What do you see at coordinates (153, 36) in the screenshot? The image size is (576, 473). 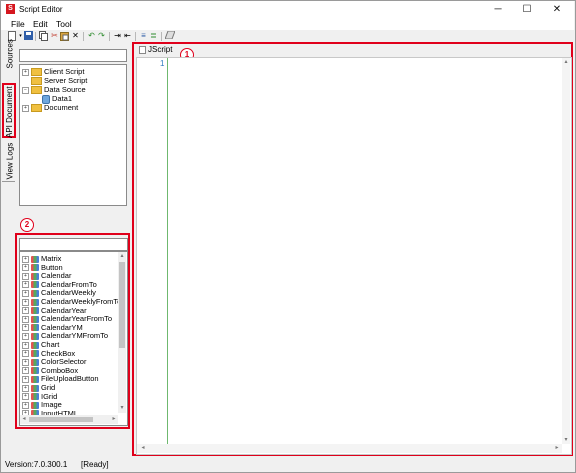 I see `uncomment-icon: ≣` at bounding box center [153, 36].